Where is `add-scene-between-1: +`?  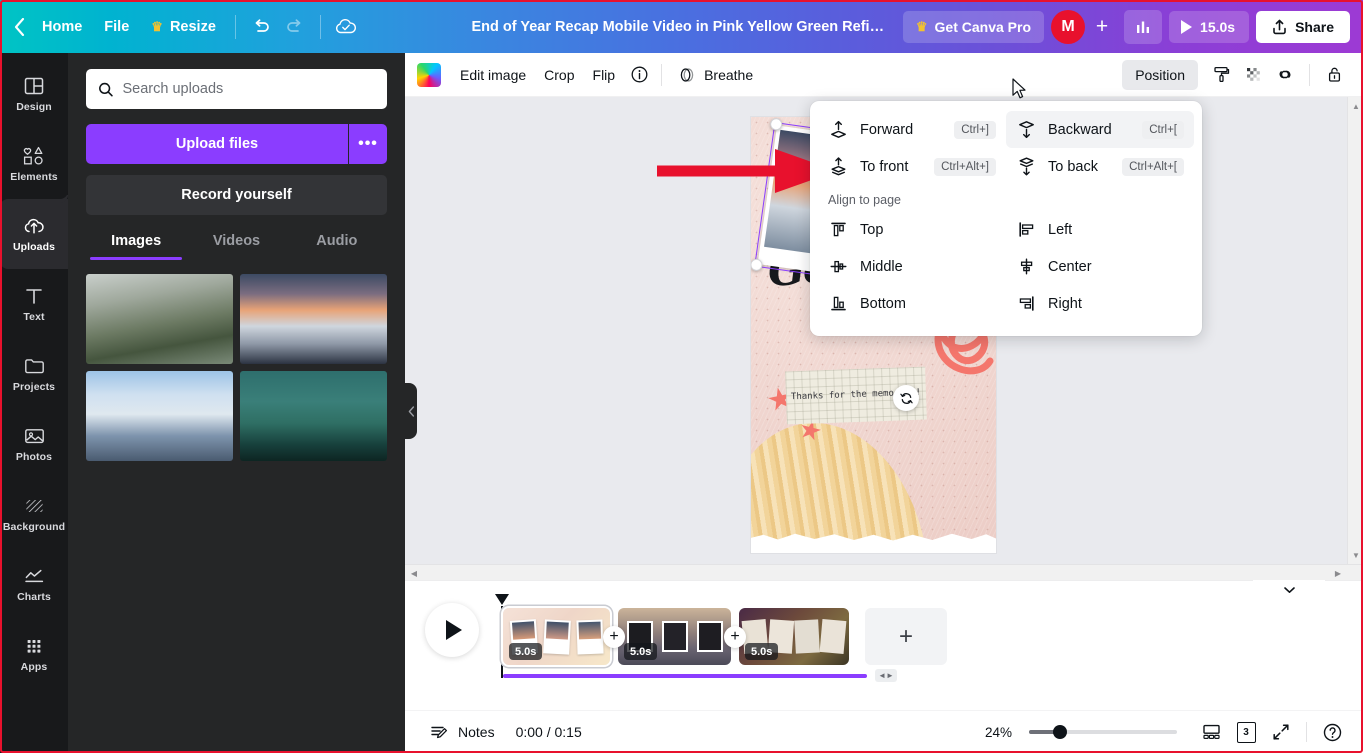 add-scene-between-1: + is located at coordinates (614, 636).